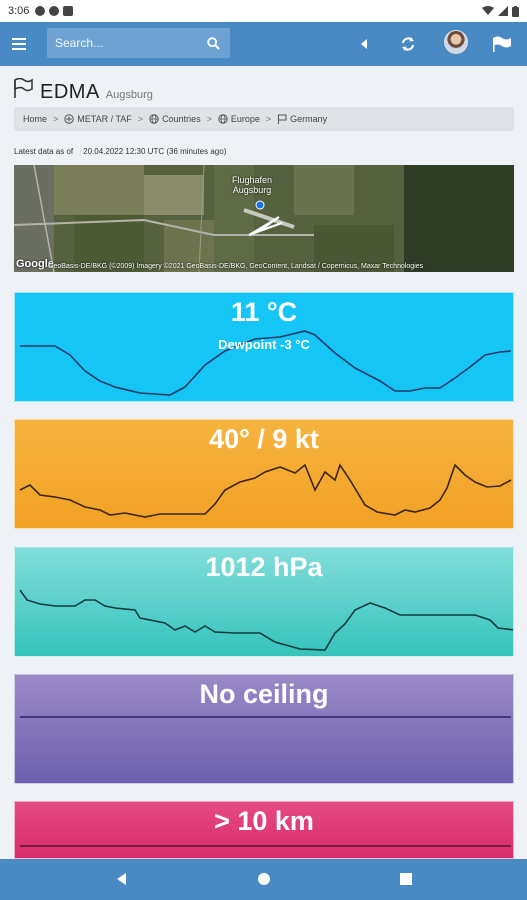 The image size is (527, 900). Describe the element at coordinates (263, 11) in the screenshot. I see `status-bar: 3:06` at that location.